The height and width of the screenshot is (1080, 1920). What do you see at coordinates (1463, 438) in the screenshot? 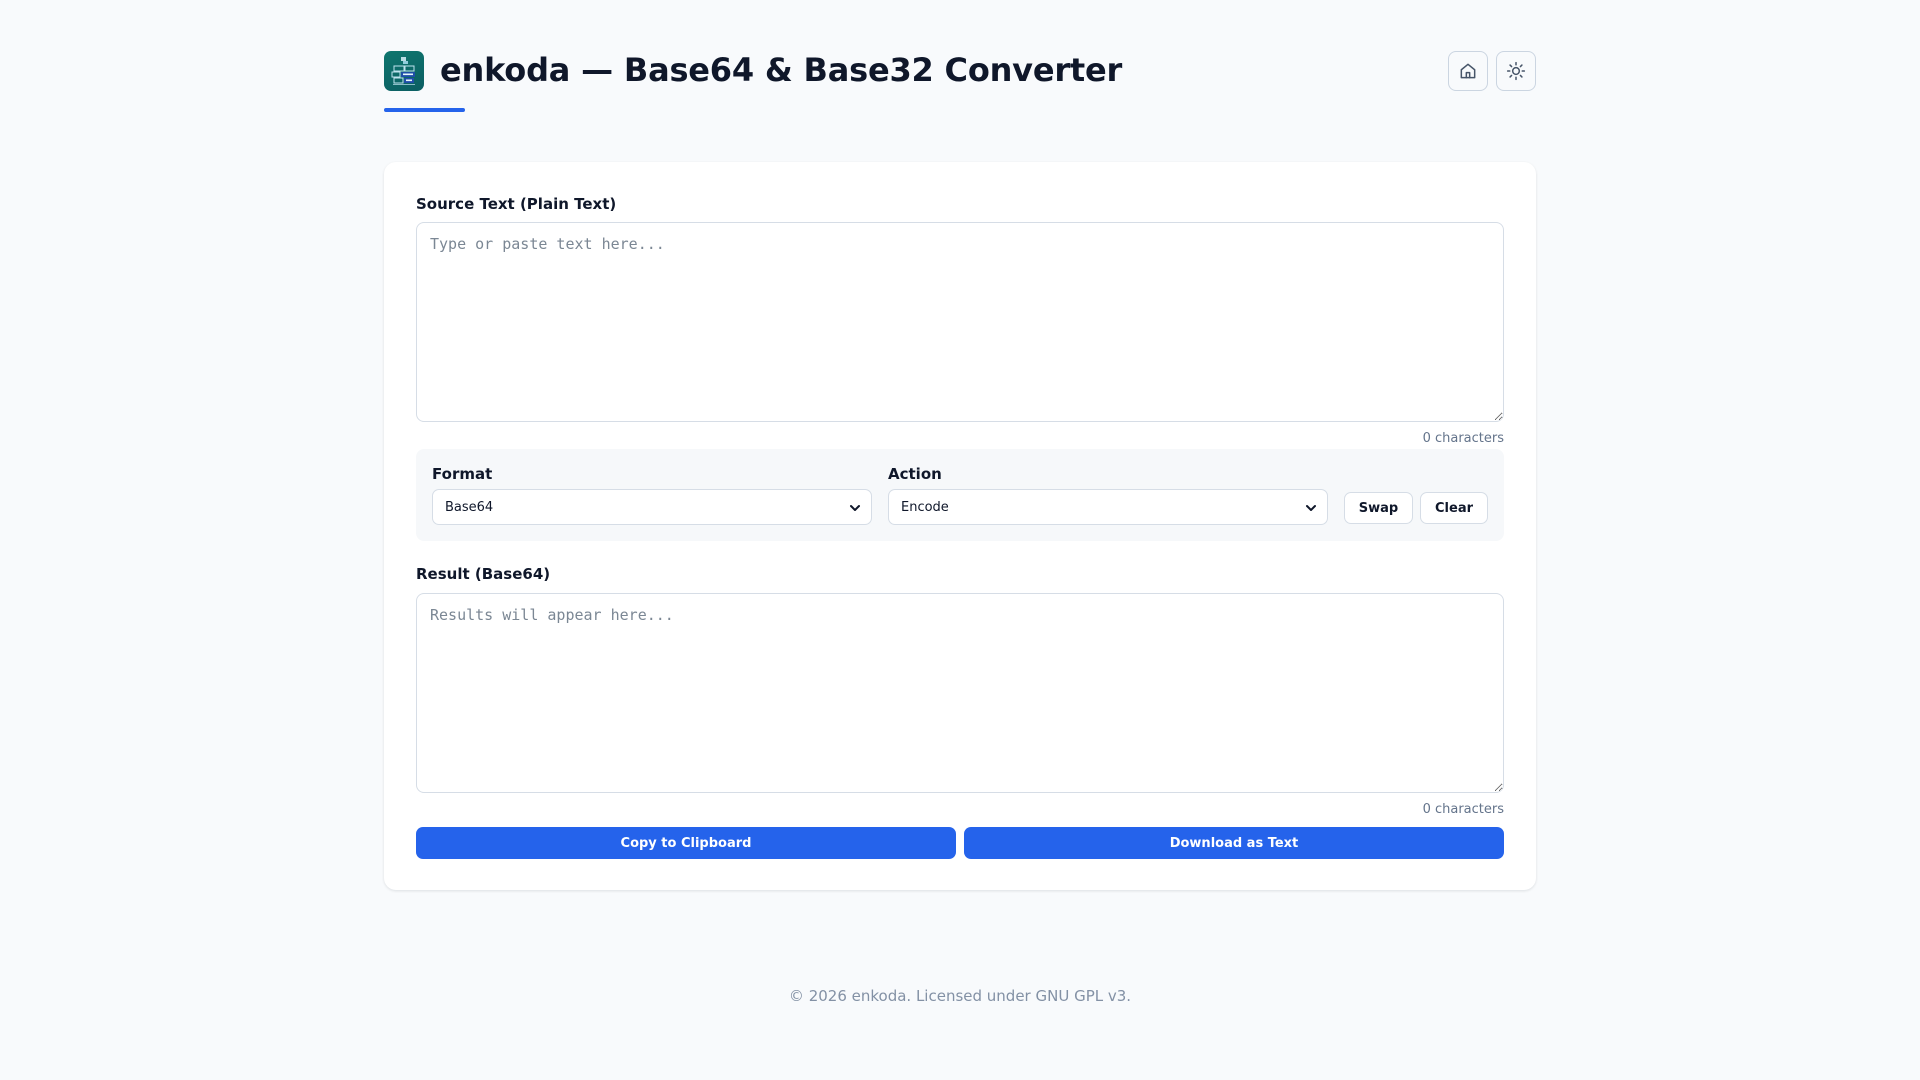
I see `source-char-count: 0 characters` at bounding box center [1463, 438].